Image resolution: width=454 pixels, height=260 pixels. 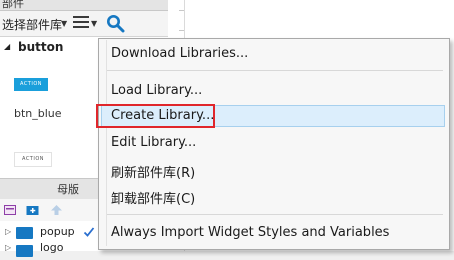 What do you see at coordinates (10, 210) in the screenshot?
I see `add-master-icon` at bounding box center [10, 210].